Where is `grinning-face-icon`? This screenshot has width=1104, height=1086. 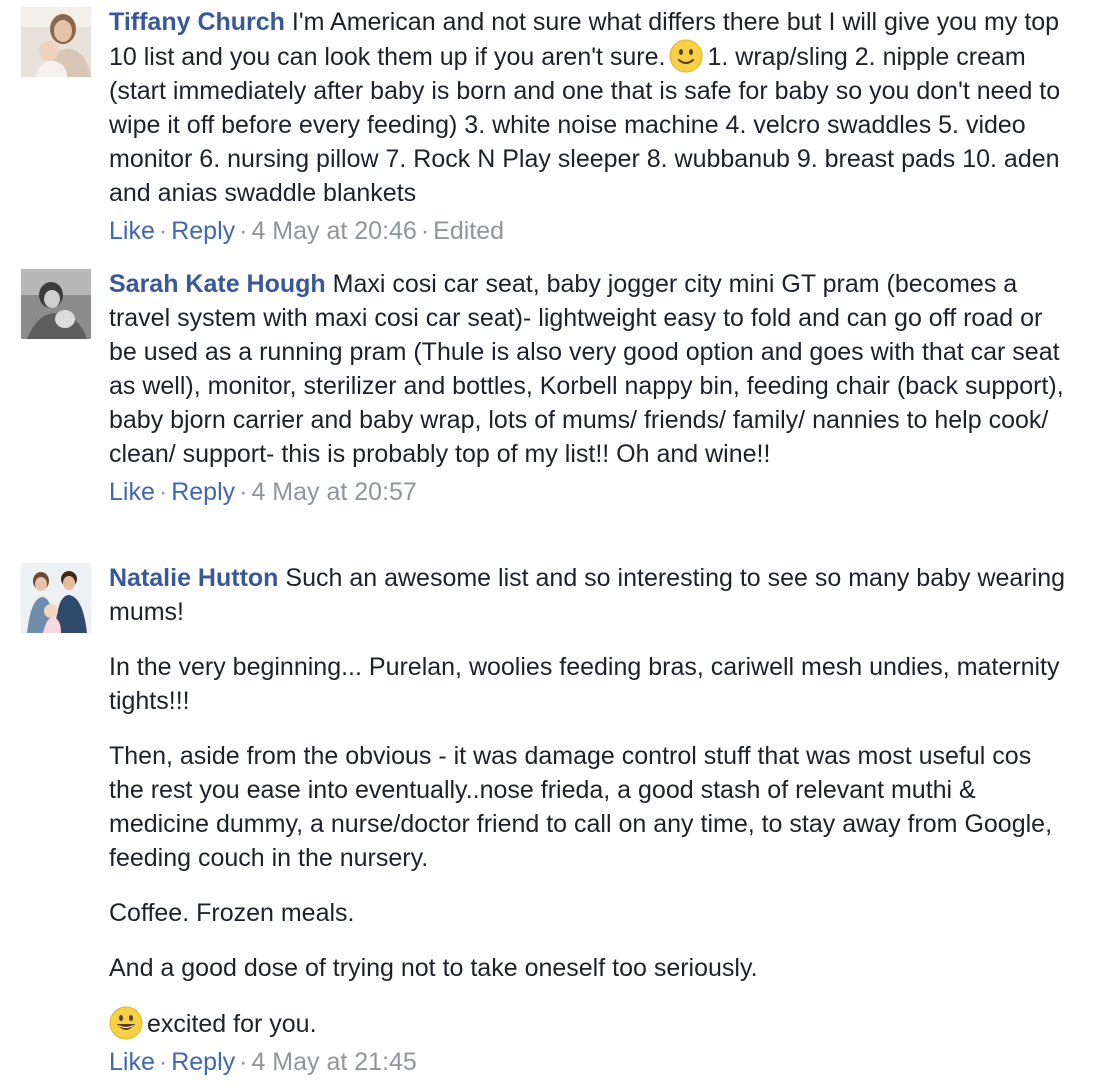
grinning-face-icon is located at coordinates (126, 1023).